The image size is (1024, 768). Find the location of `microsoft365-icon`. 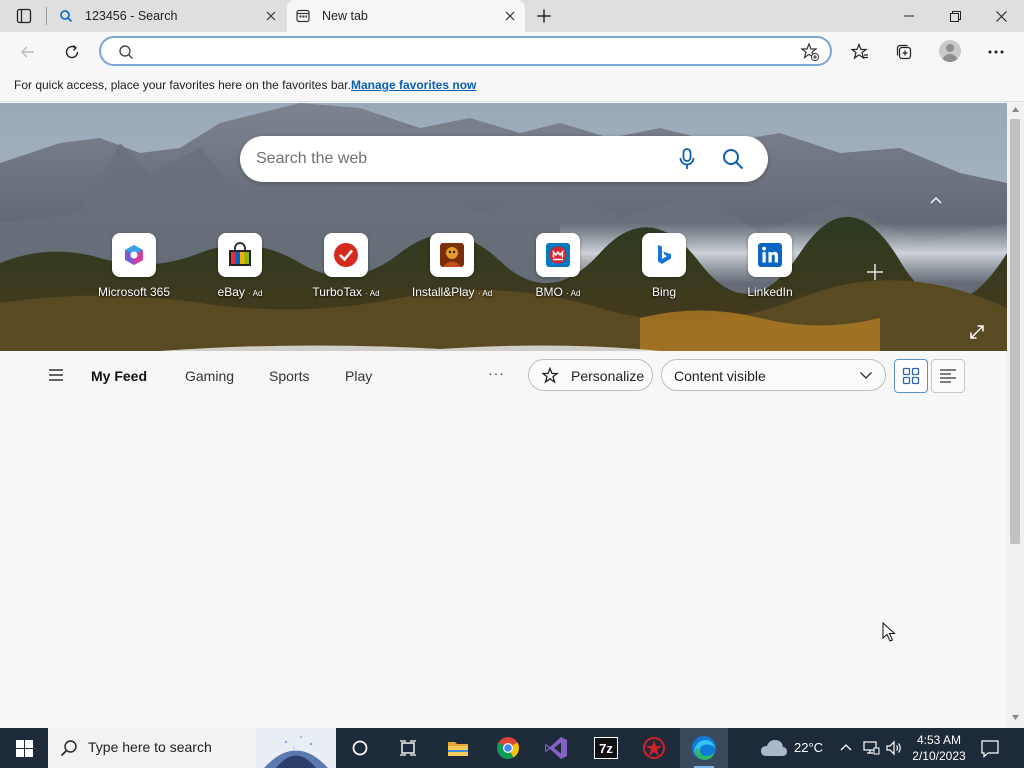

microsoft365-icon is located at coordinates (134, 255).